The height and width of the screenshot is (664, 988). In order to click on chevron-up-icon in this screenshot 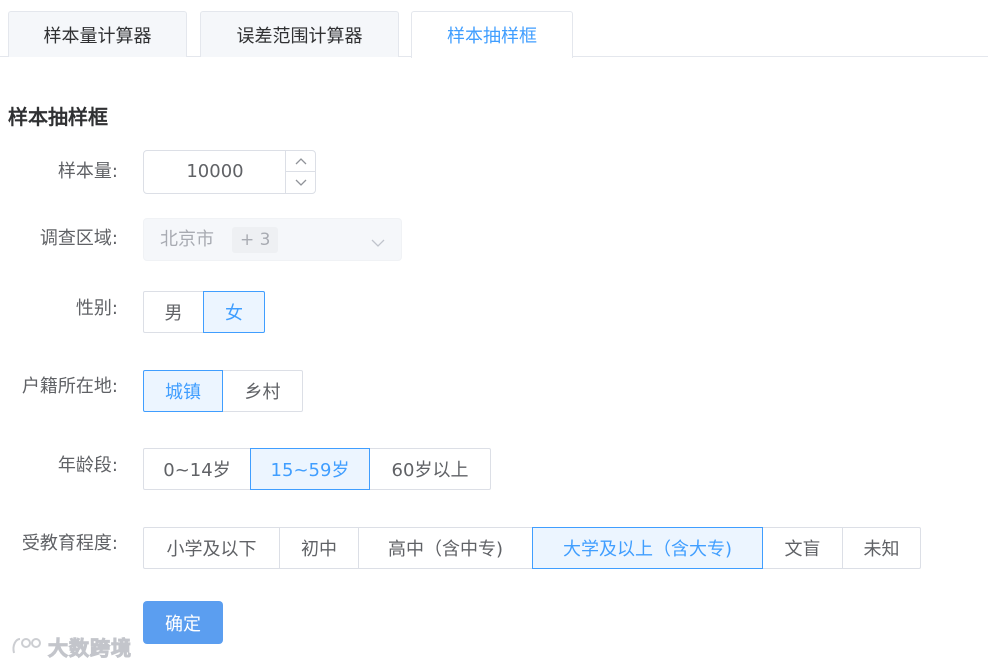, I will do `click(300, 161)`.